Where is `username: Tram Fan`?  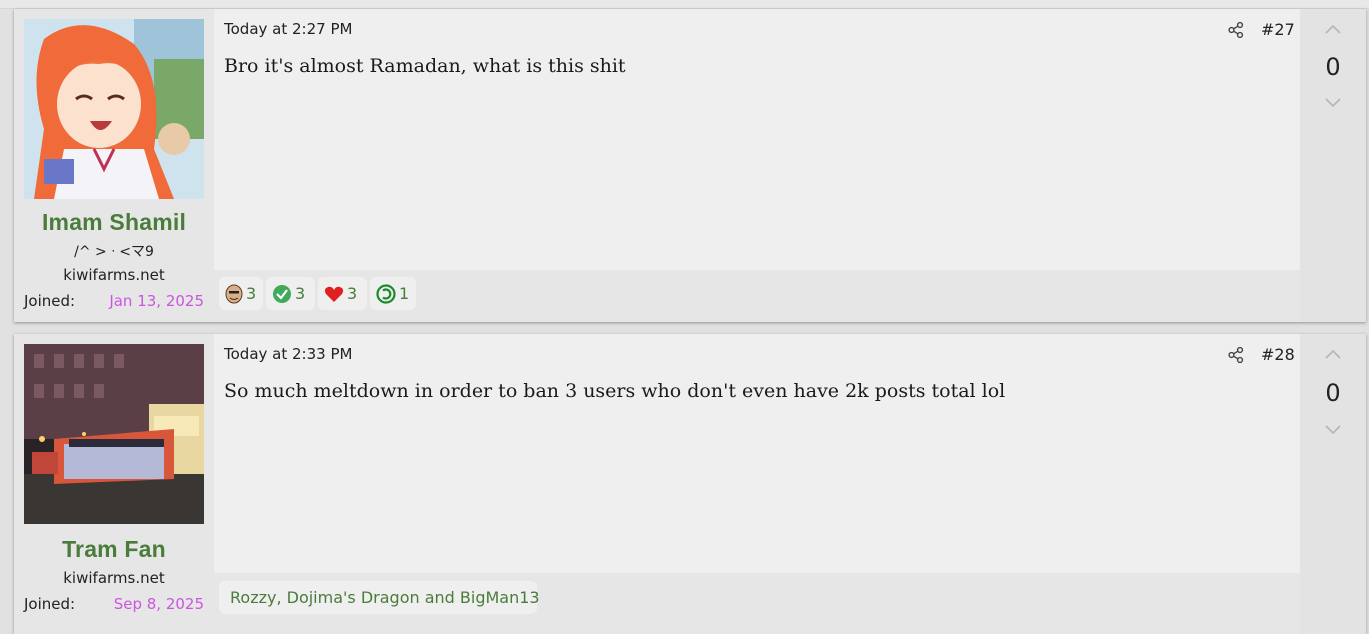
username: Tram Fan is located at coordinates (114, 549).